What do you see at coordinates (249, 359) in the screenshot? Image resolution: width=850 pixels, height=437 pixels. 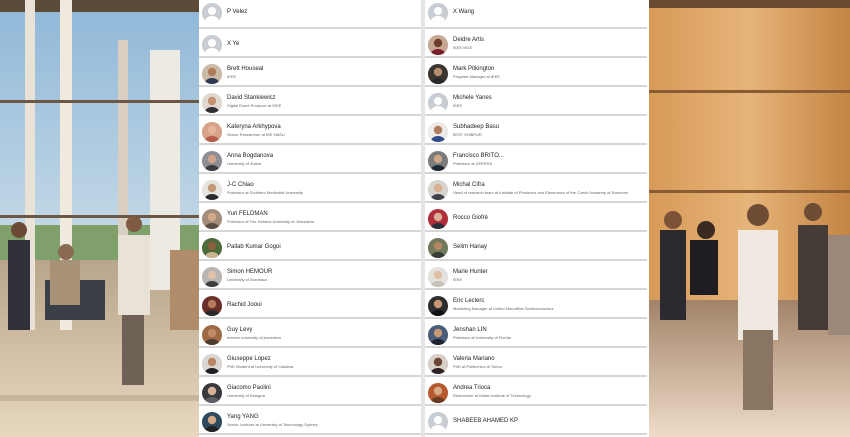 I see `attendee-name: Giuseppe Lopez` at bounding box center [249, 359].